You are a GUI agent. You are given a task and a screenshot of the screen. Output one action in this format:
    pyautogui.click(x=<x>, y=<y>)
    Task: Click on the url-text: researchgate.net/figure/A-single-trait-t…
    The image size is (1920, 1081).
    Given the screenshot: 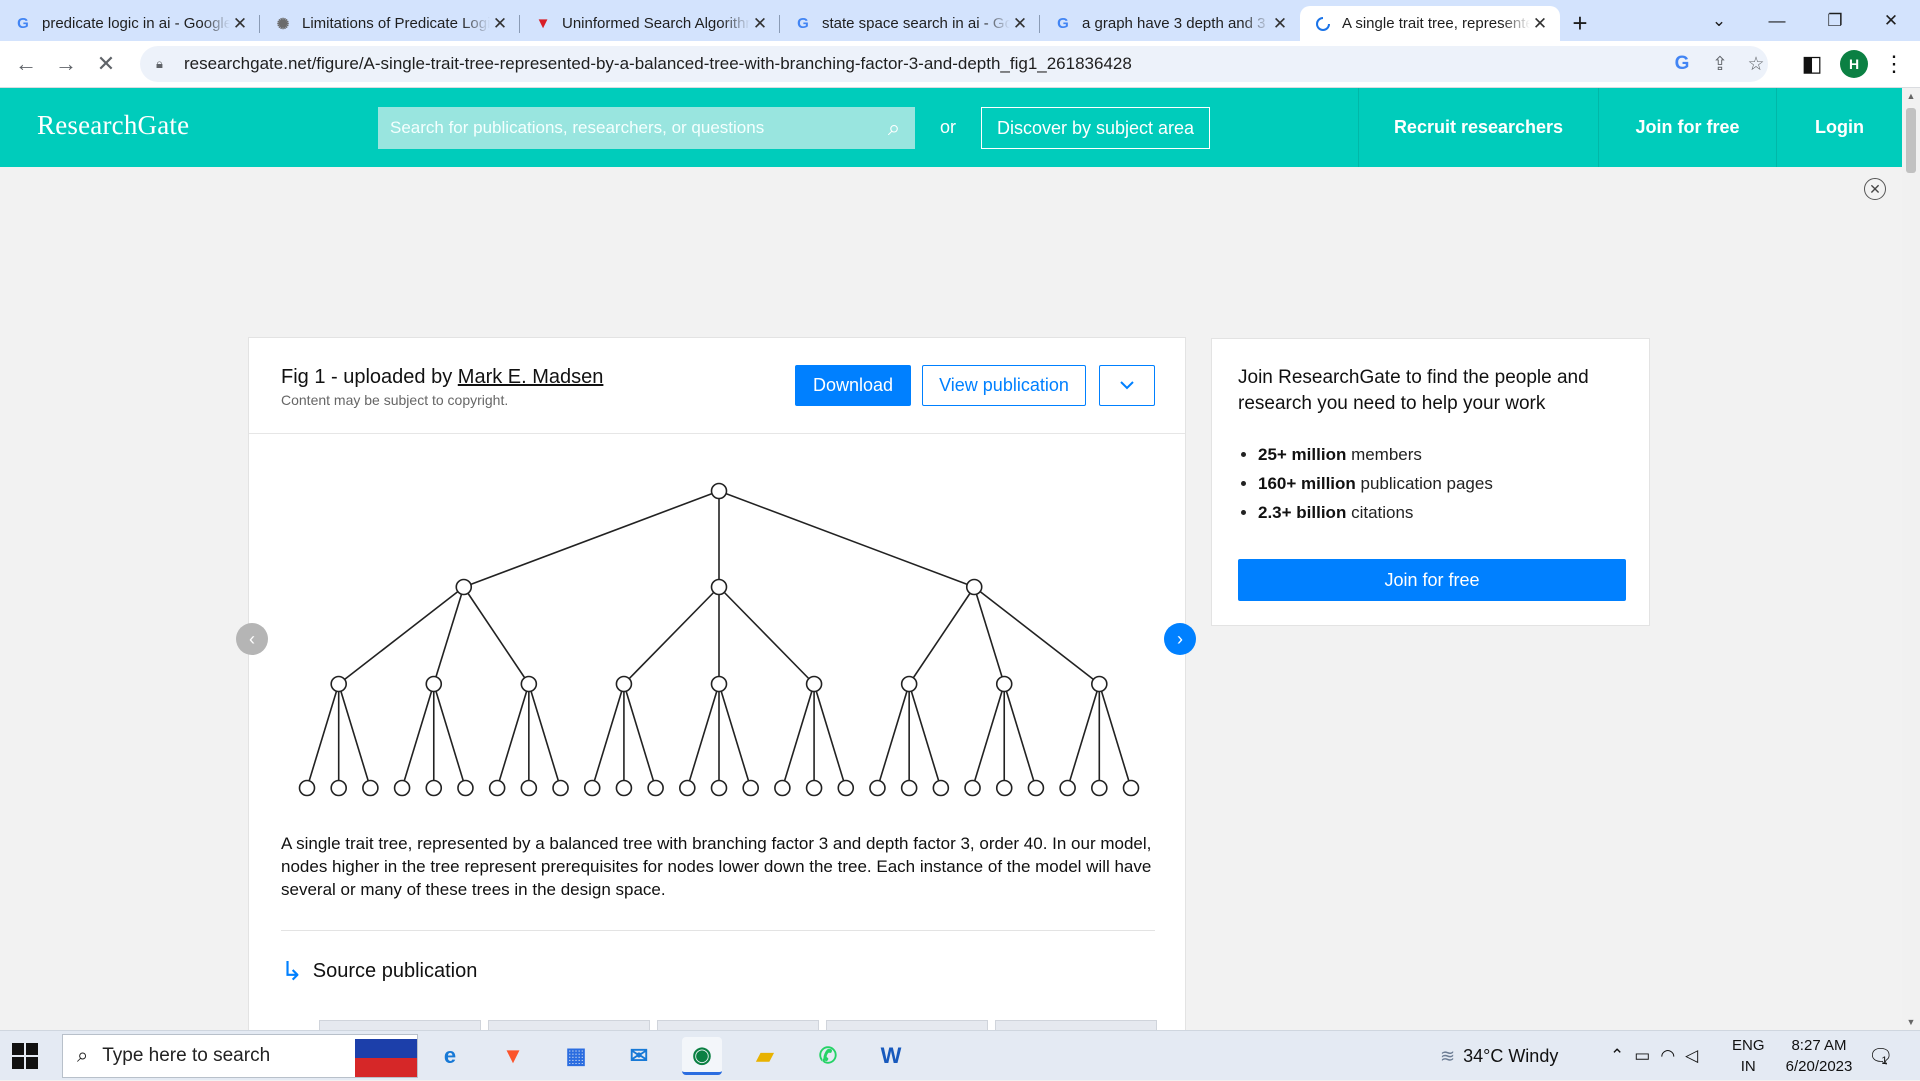 What is the action you would take?
    pyautogui.click(x=658, y=63)
    